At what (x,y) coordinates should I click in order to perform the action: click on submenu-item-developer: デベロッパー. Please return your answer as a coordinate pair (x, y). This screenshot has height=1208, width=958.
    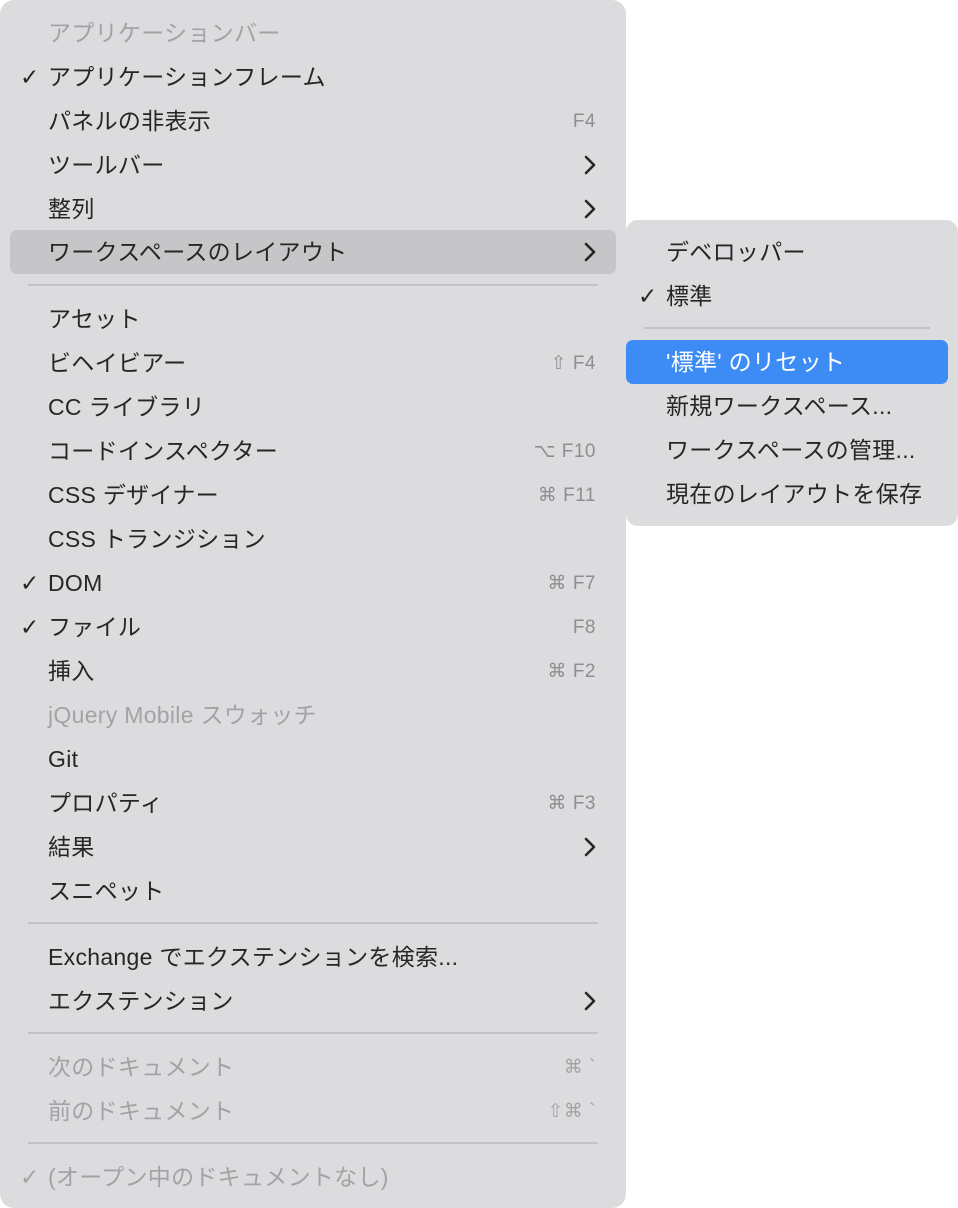
    Looking at the image, I should click on (787, 252).